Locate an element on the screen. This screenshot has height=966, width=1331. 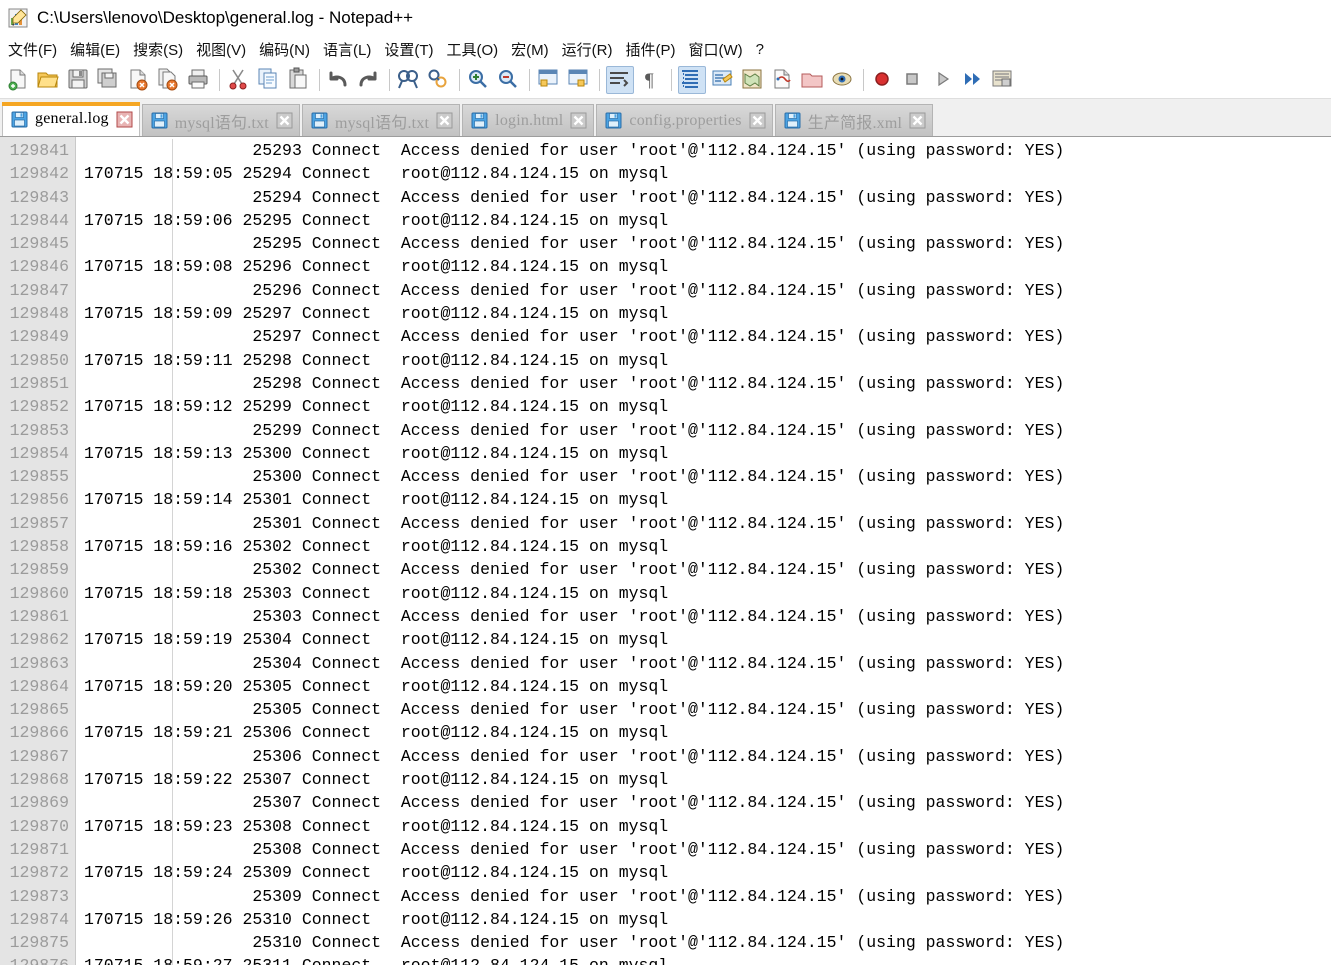
menu-plugins: 插件(P) is located at coordinates (653, 49).